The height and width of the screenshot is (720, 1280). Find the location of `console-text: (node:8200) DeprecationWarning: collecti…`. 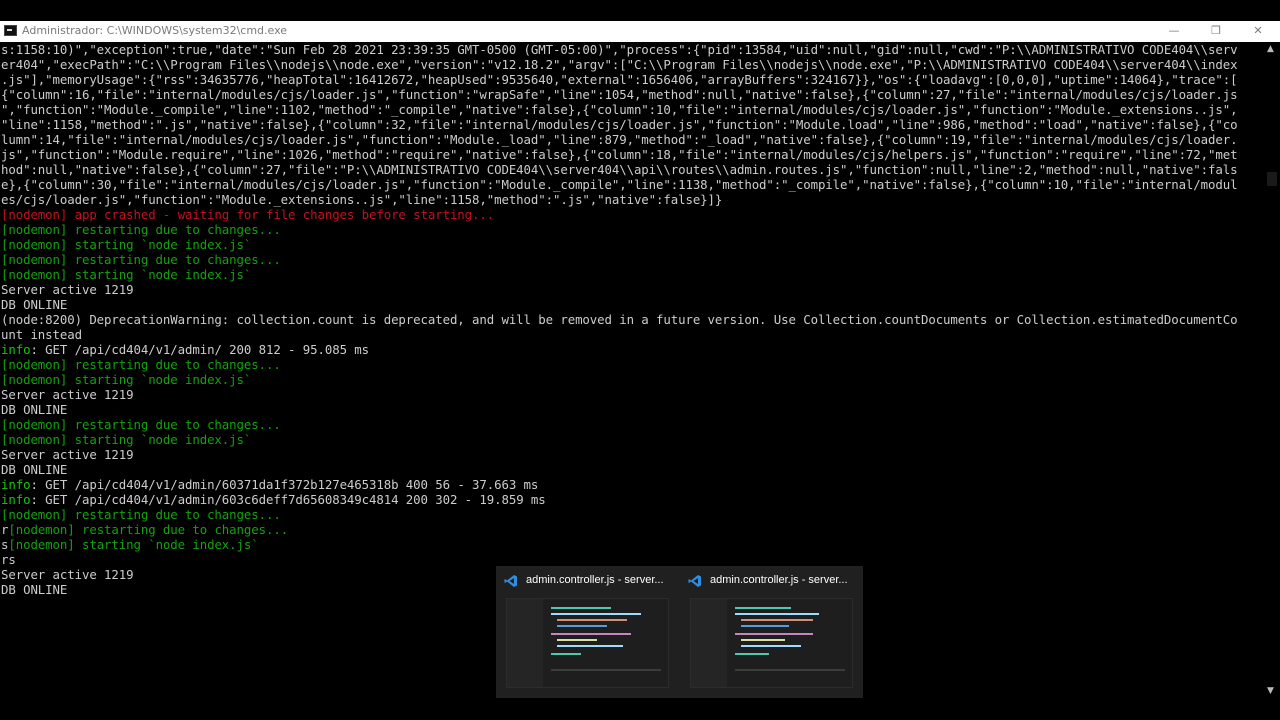

console-text: (node:8200) DeprecationWarning: collecti… is located at coordinates (619, 319).